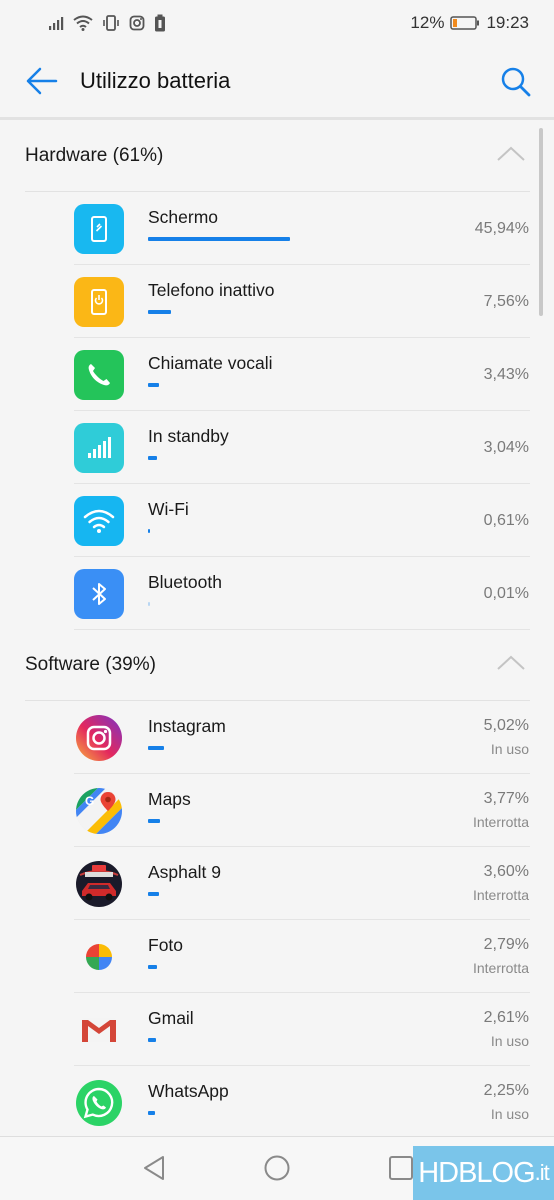 The width and height of the screenshot is (554, 1200). I want to click on row-percent: 3,43%, so click(506, 374).